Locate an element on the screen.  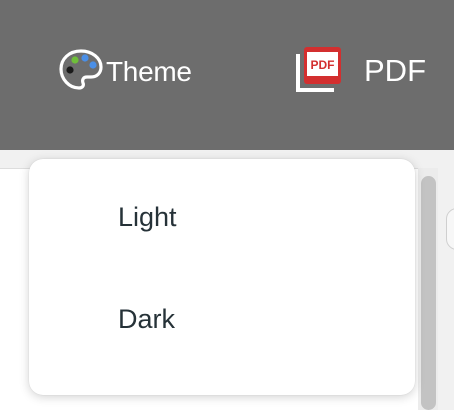
menu-item-label: Light is located at coordinates (147, 216).